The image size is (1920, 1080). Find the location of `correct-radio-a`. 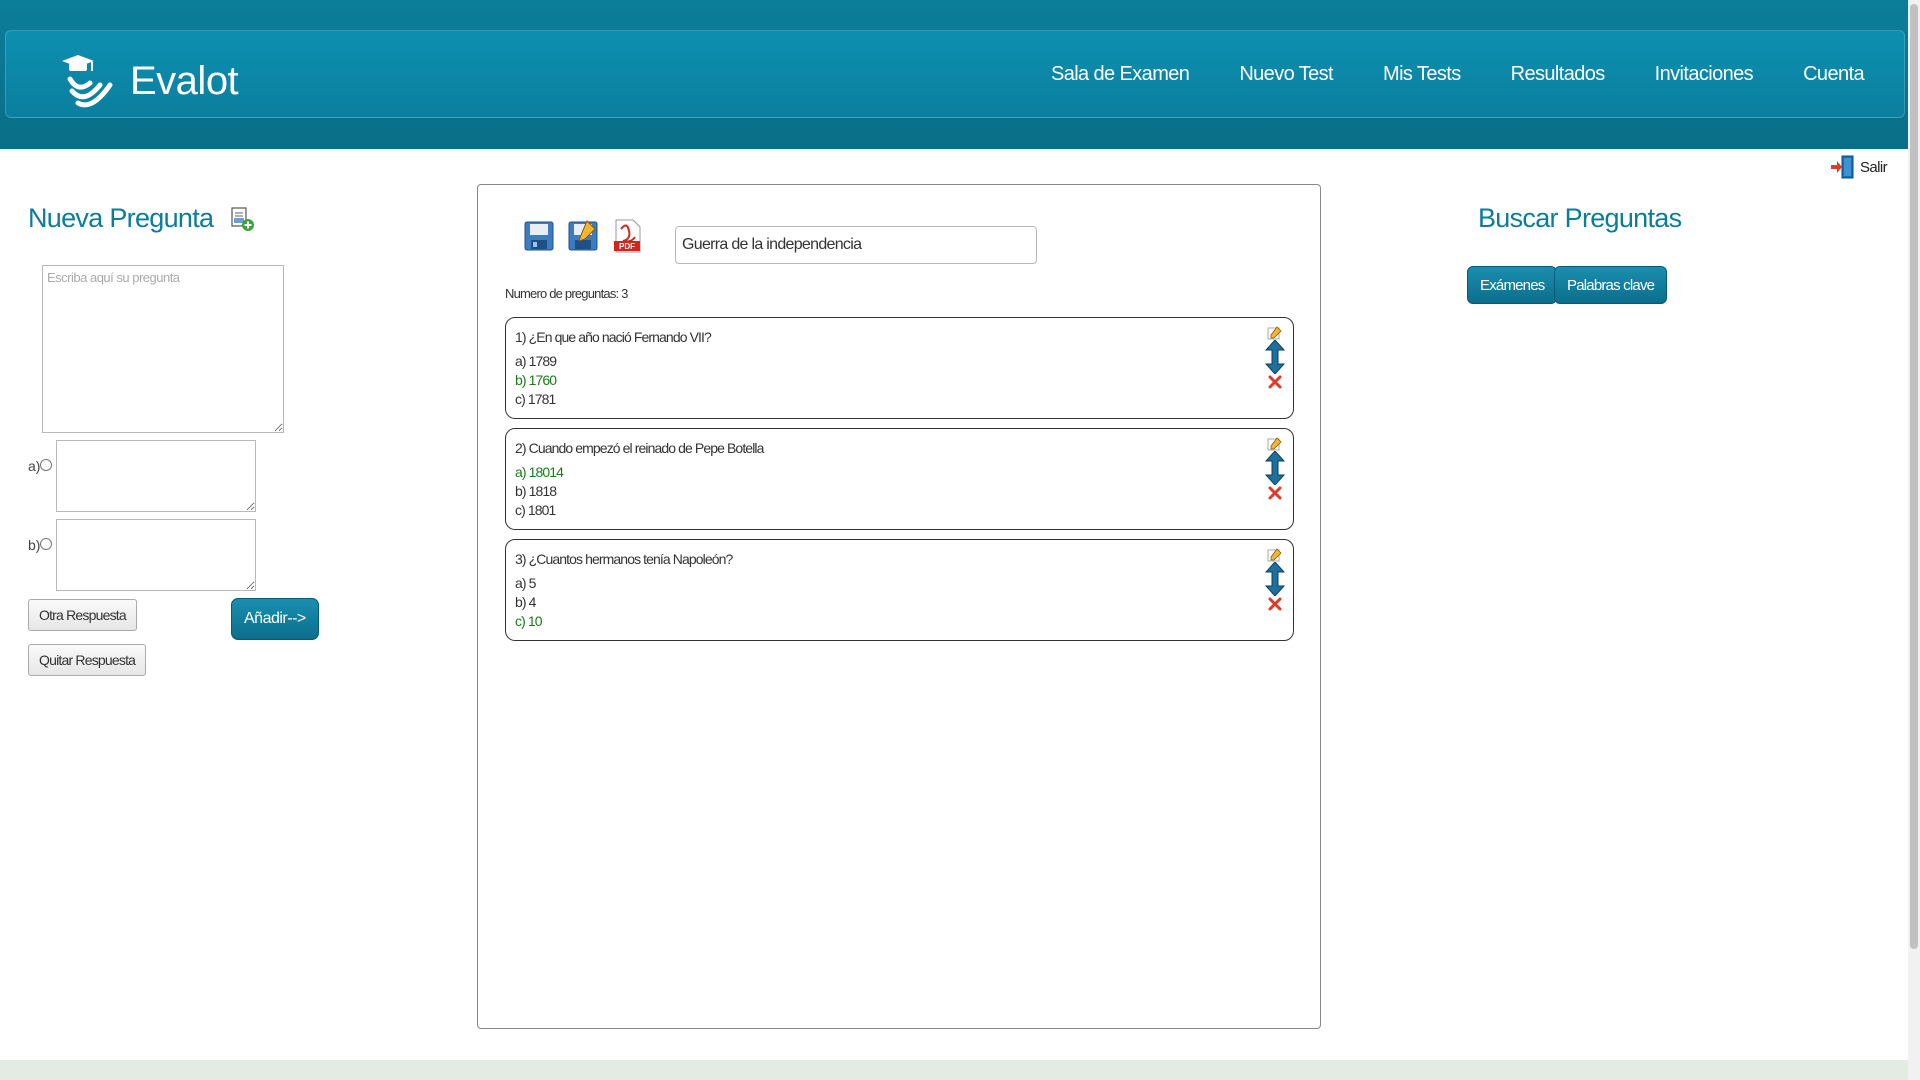

correct-radio-a is located at coordinates (46, 465).